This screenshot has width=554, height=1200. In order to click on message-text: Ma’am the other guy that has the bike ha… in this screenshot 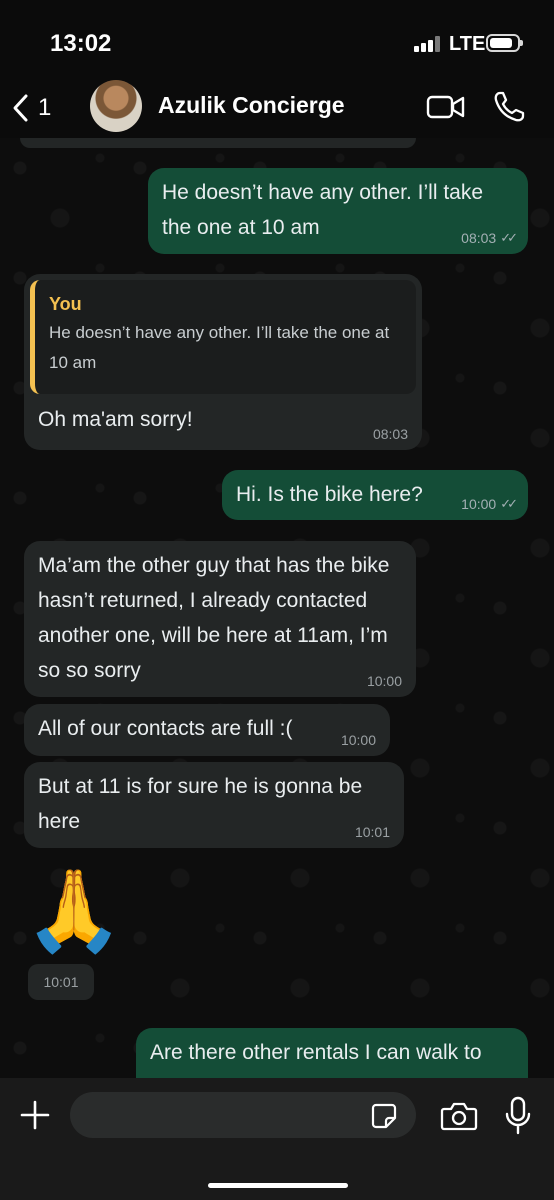, I will do `click(214, 618)`.